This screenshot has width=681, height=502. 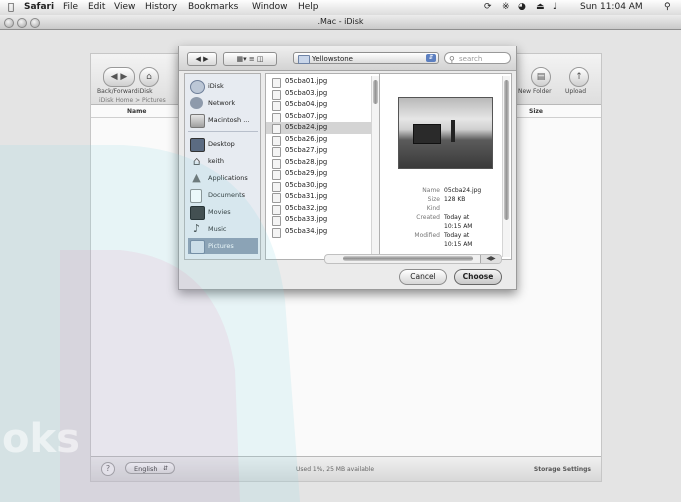 I want to click on file-name: 05cba24.jpg, so click(x=306, y=127).